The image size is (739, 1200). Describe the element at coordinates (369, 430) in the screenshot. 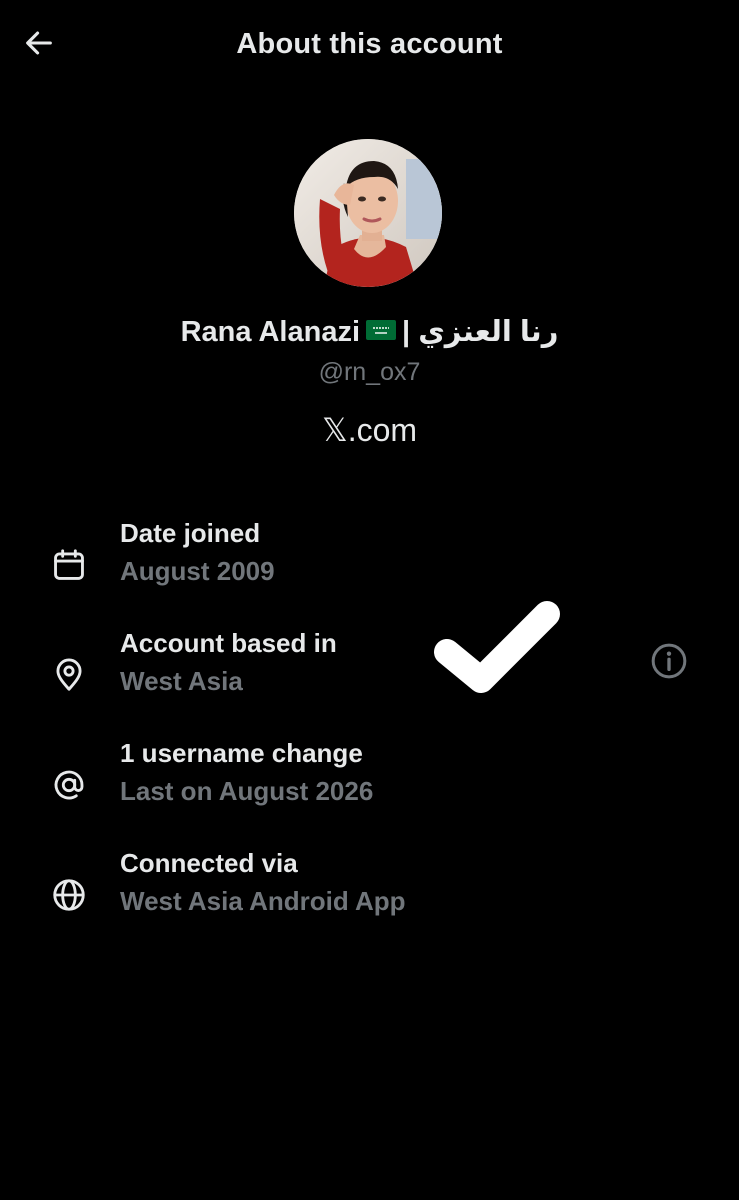

I see `domain-link: 𝕏.com` at that location.